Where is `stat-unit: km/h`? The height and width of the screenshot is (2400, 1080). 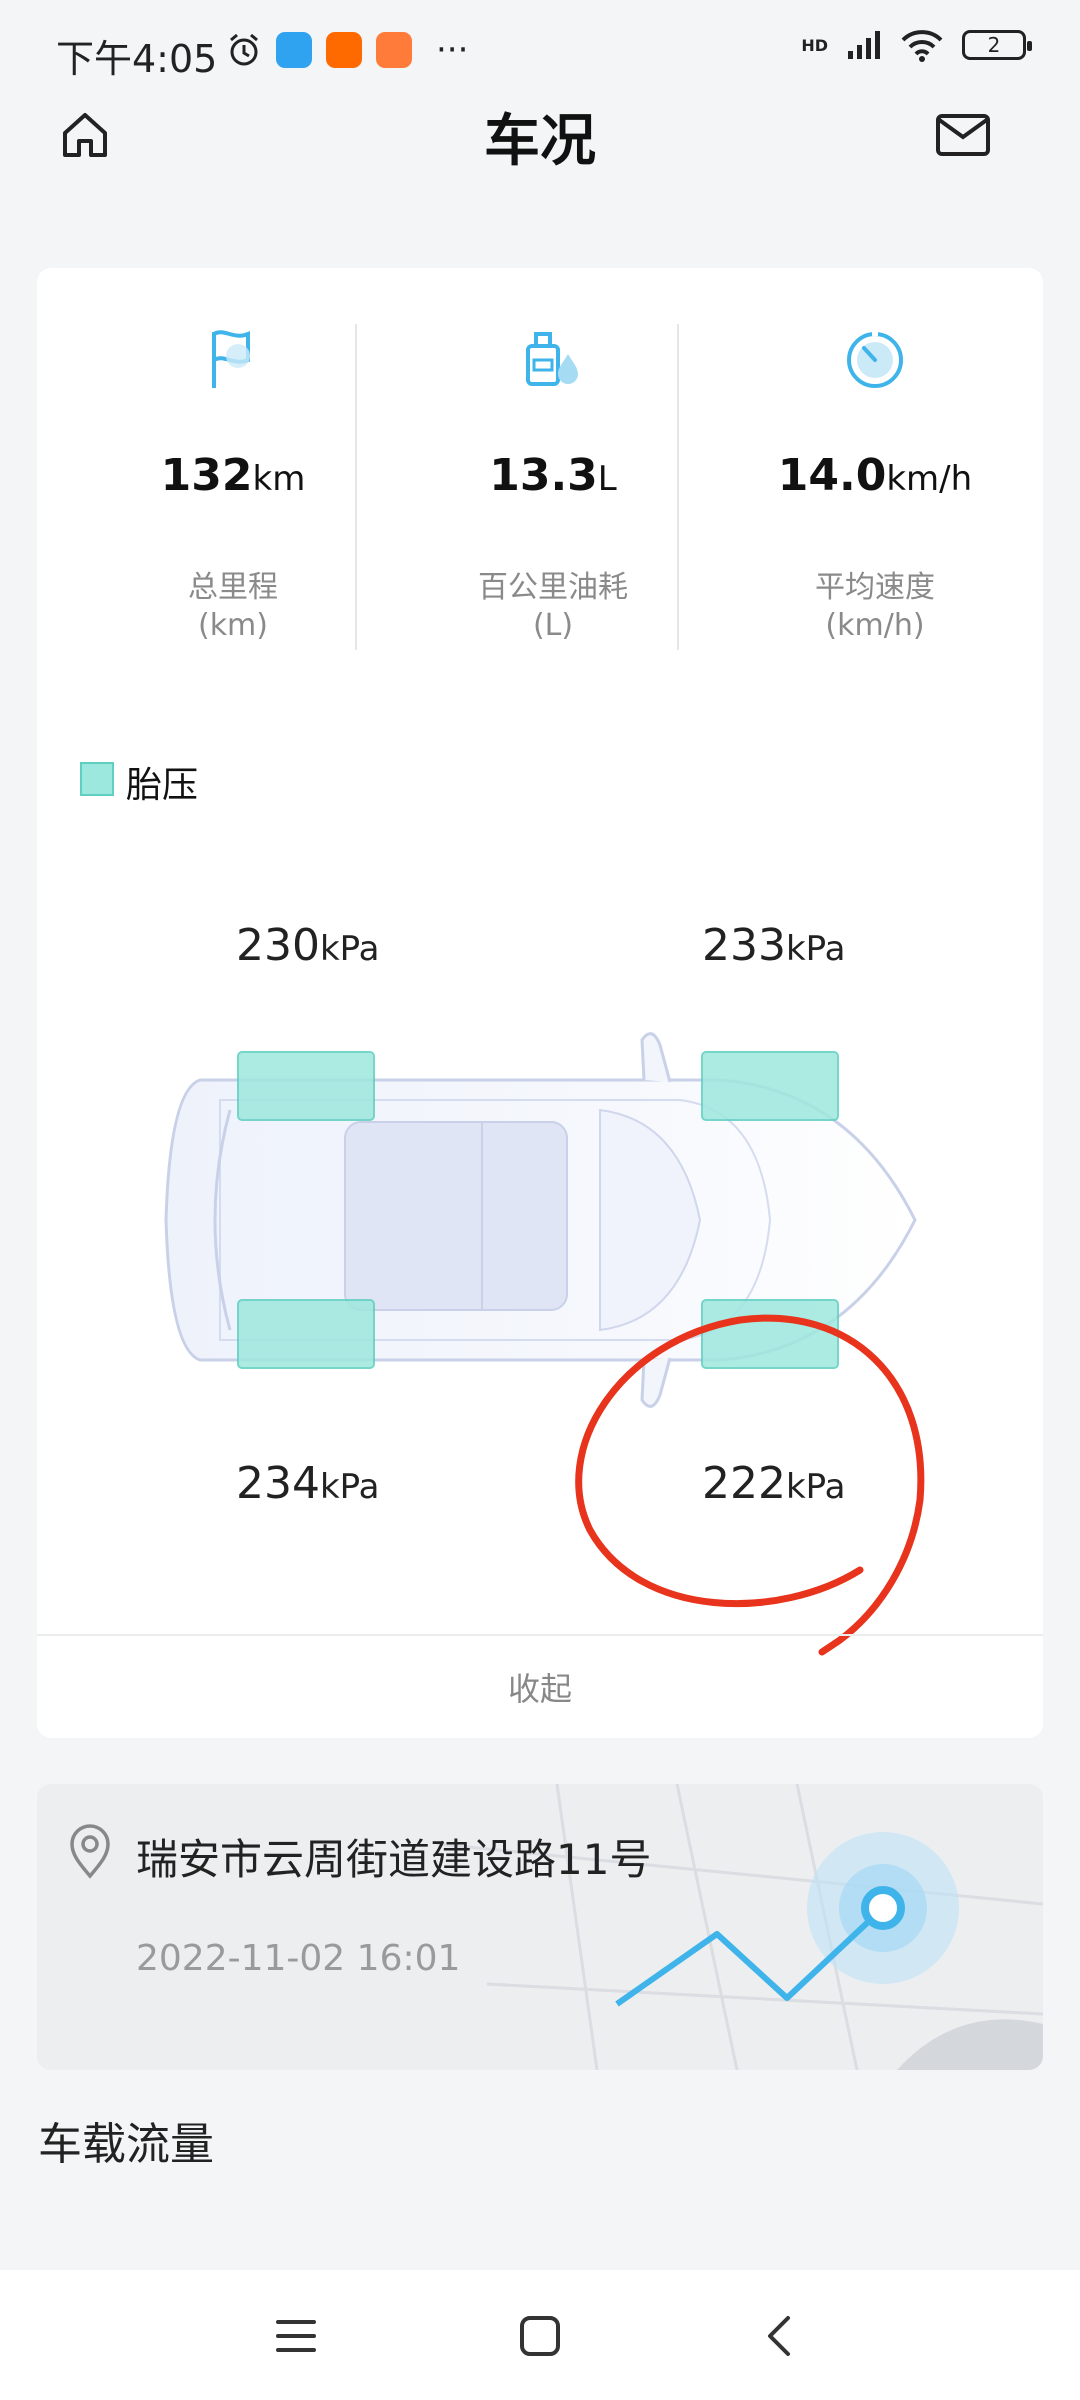
stat-unit: km/h is located at coordinates (929, 479).